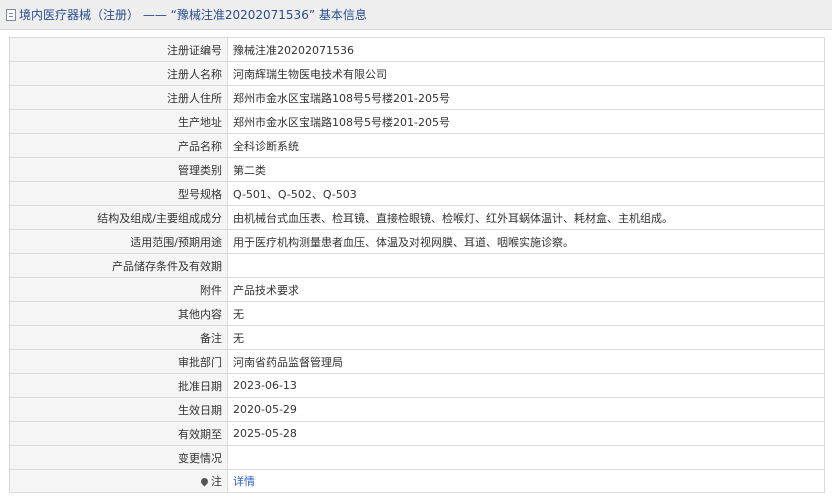 The width and height of the screenshot is (832, 498). Describe the element at coordinates (118, 457) in the screenshot. I see `row-label-change-status: 变更情况` at that location.